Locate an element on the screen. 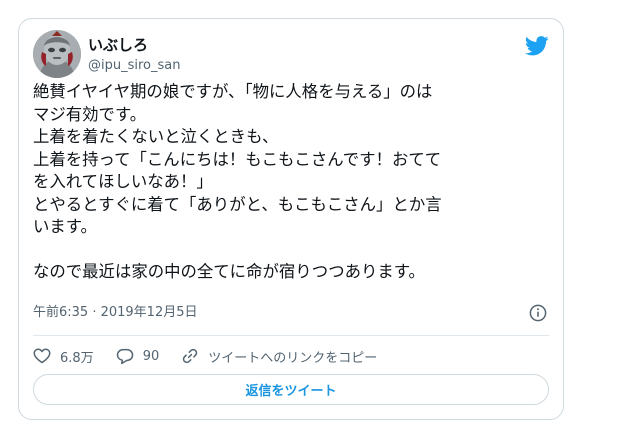 This screenshot has width=640, height=431. divider is located at coordinates (291, 335).